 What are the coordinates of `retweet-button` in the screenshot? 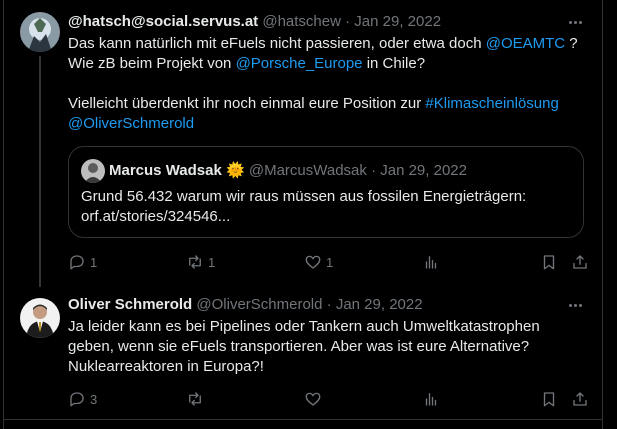 It's located at (195, 399).